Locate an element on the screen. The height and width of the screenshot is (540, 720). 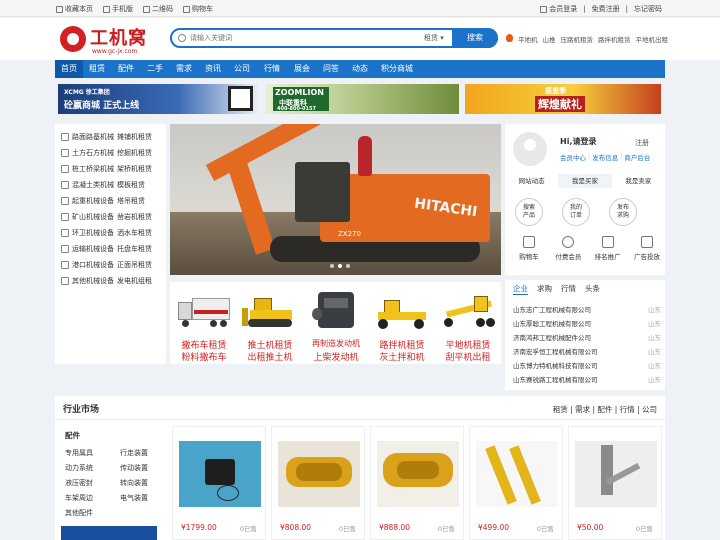
category-item: 其他机械设备 发电机组租 is located at coordinates (106, 281).